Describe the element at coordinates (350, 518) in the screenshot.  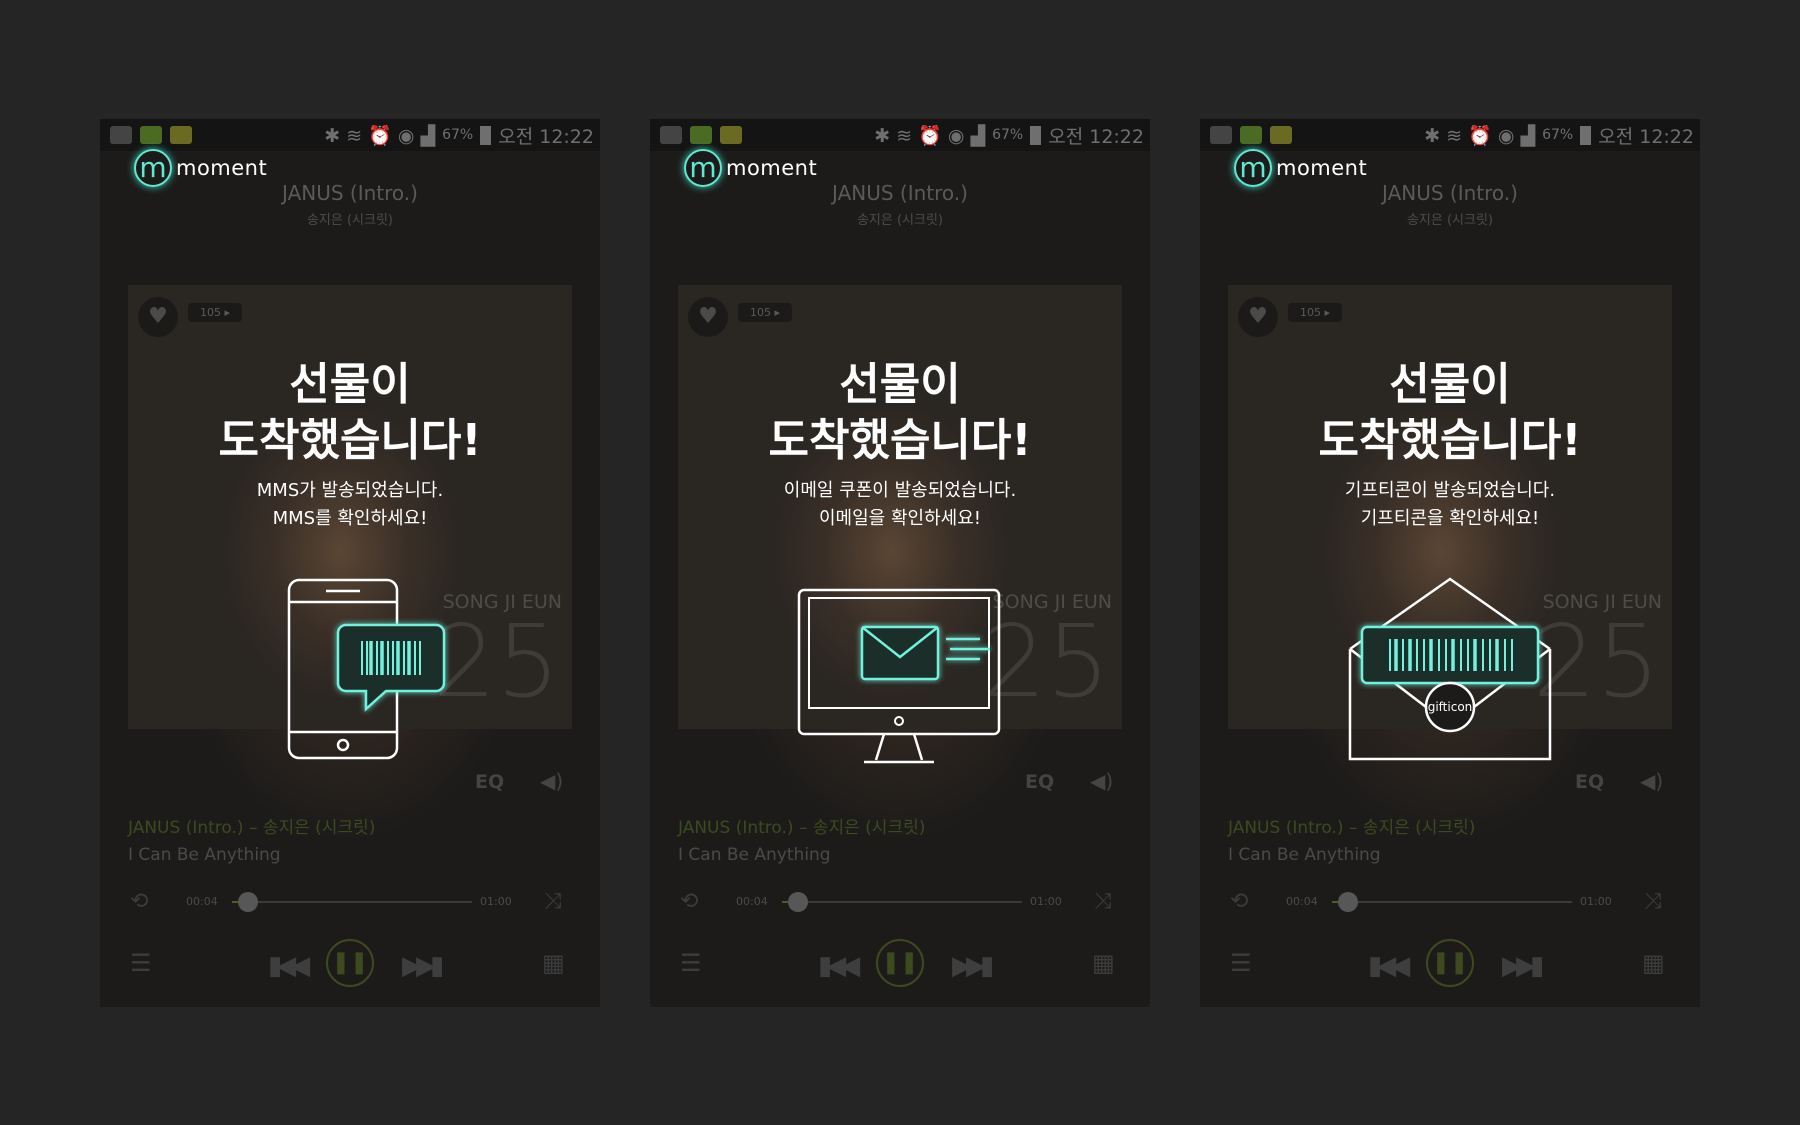
I see `gift-message-line2: MMS를 확인하세요!` at that location.